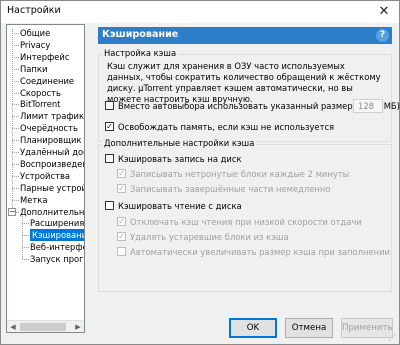  I want to click on window-title: Настройки, so click(34, 10).